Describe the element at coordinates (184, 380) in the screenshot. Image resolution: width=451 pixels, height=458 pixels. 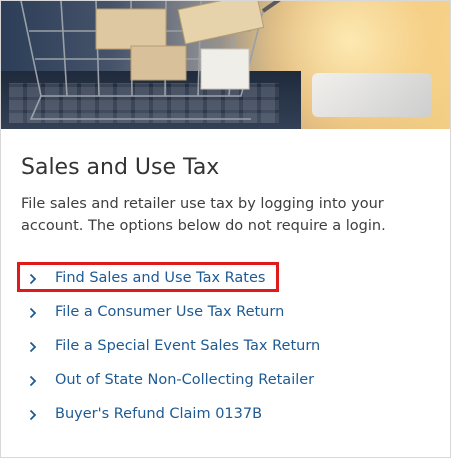
I see `link-label: Out of State Non-Collecting Retailer` at that location.